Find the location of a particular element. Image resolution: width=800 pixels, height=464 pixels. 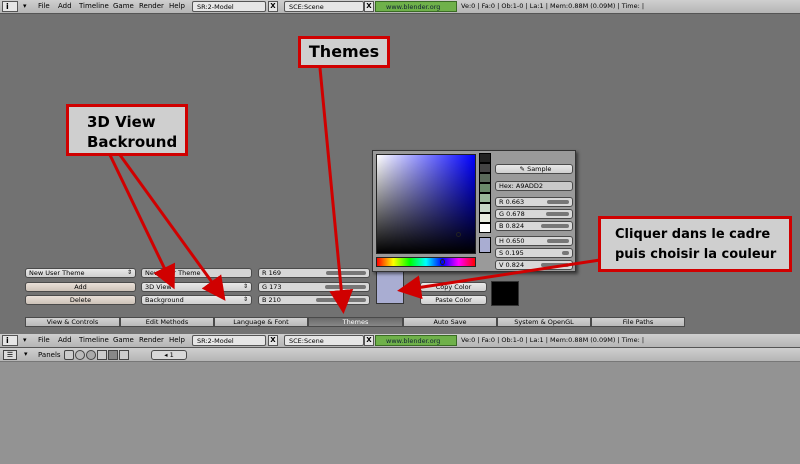

callout-line-1: 3D View is located at coordinates (121, 122).